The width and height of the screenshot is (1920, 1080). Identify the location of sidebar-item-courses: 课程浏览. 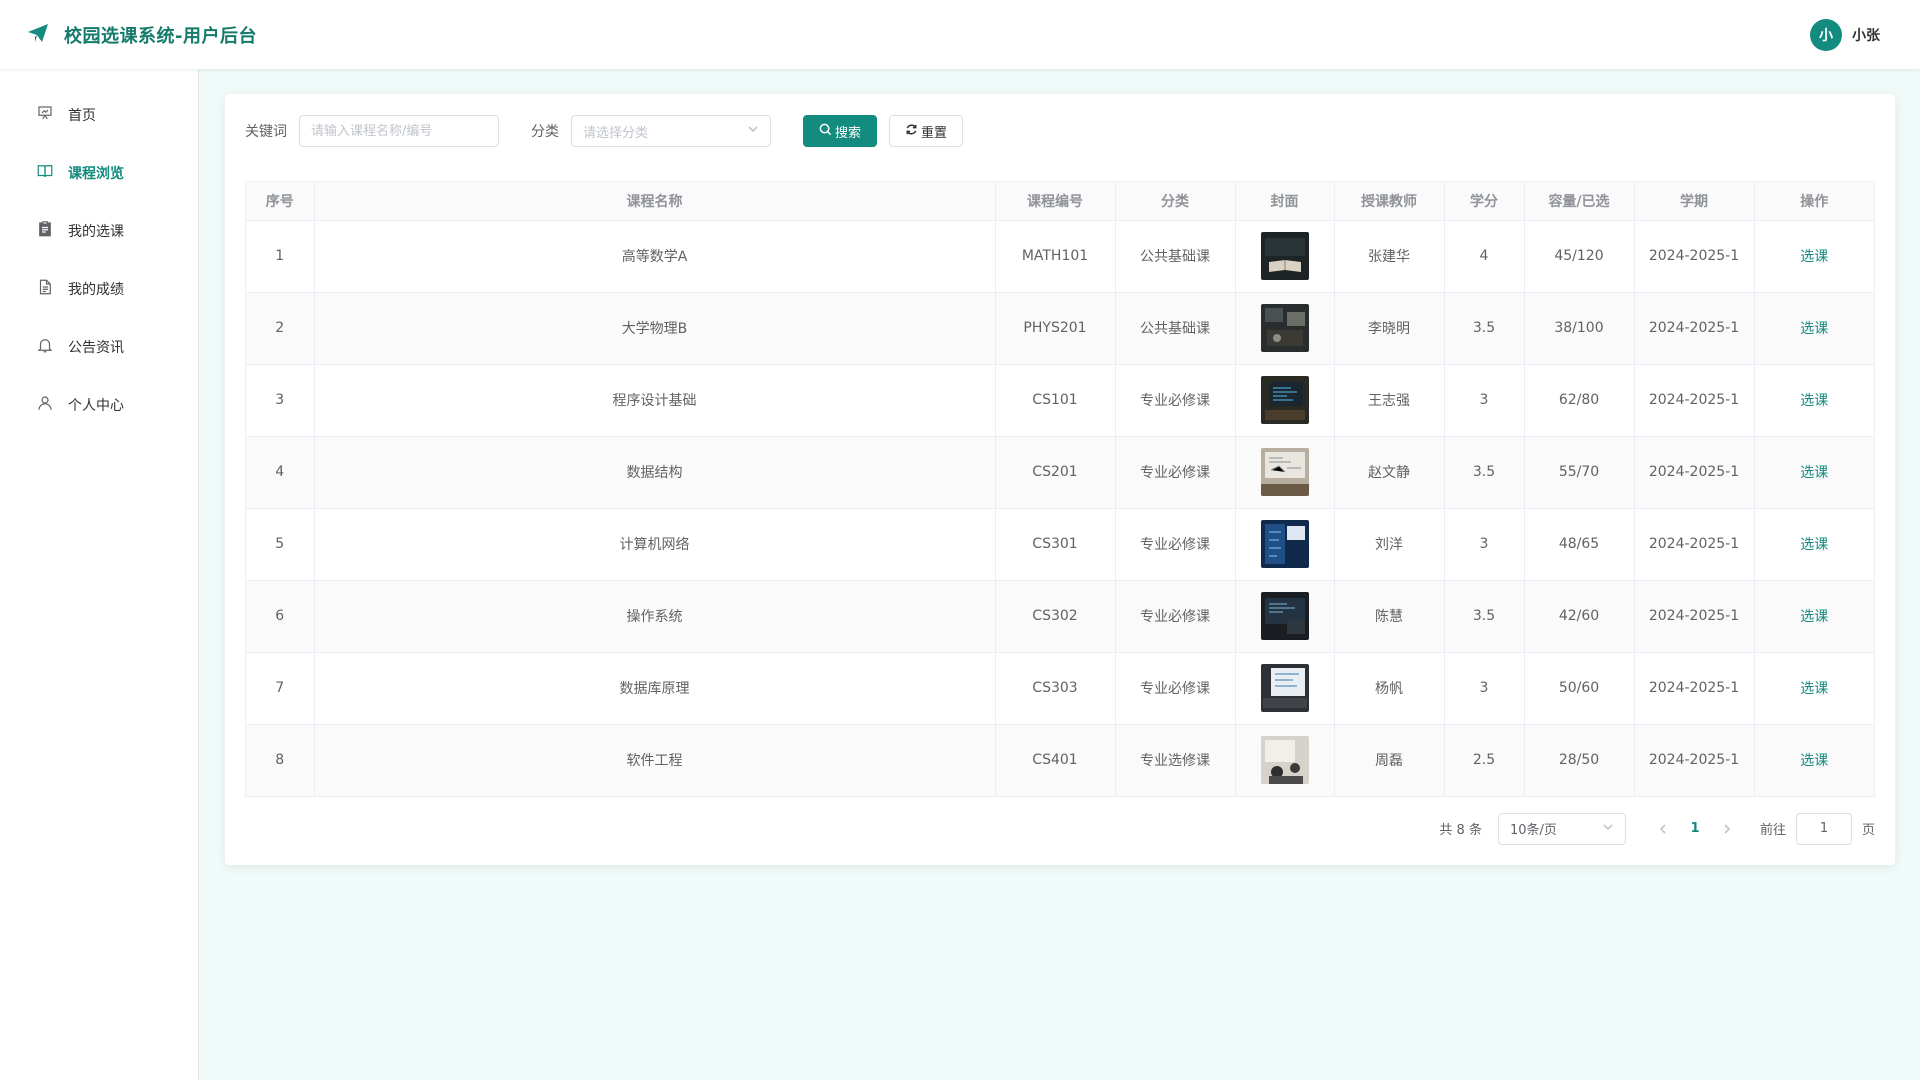
(99, 173).